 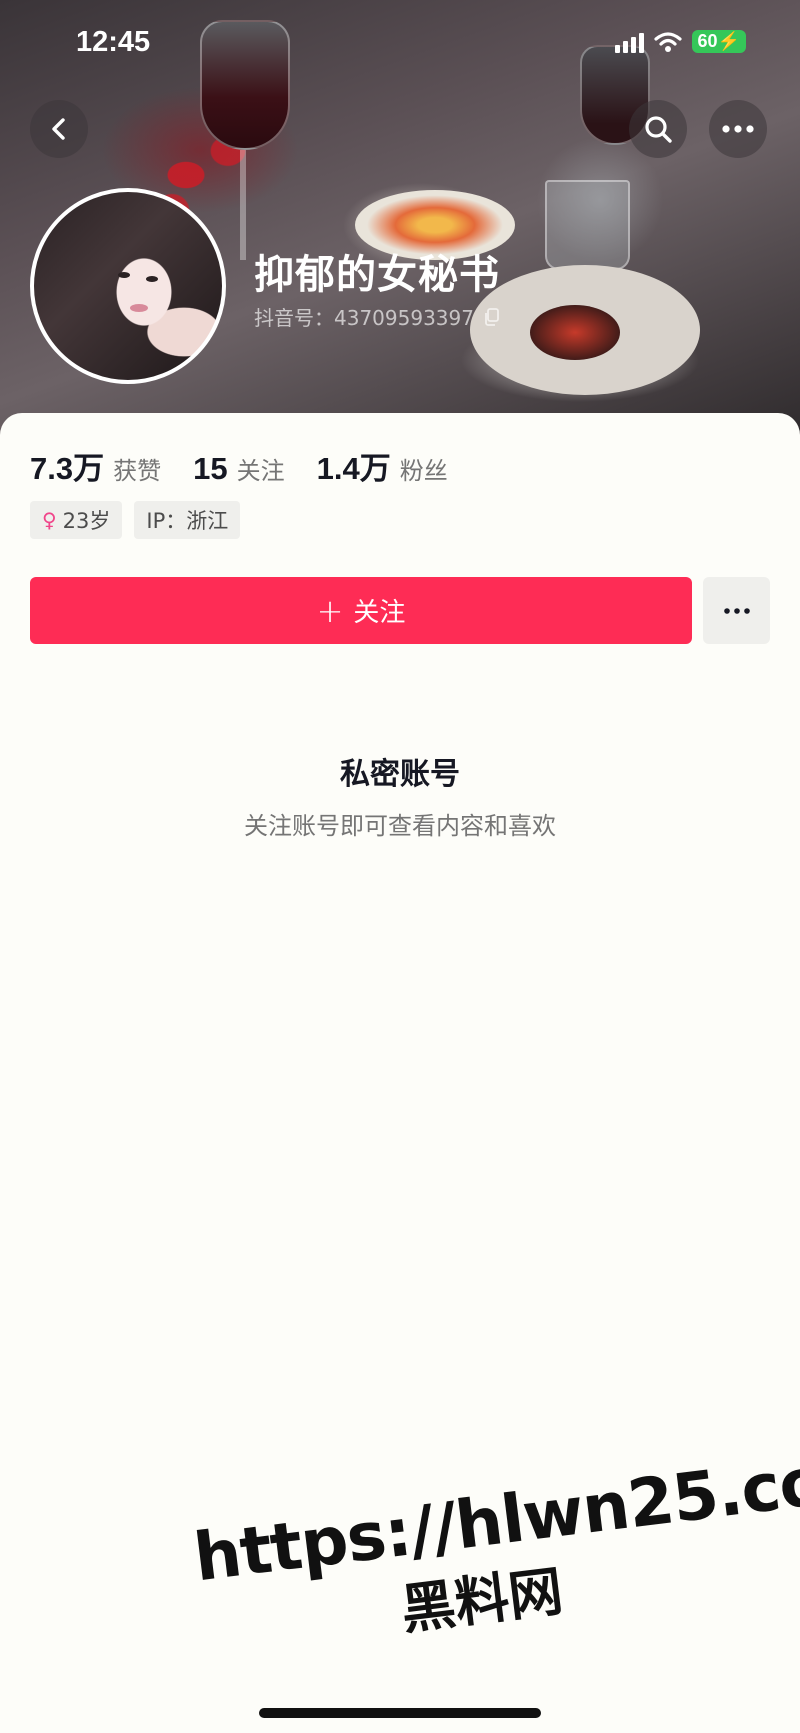 What do you see at coordinates (728, 41) in the screenshot?
I see `charging-bolt-icon: ⚡` at bounding box center [728, 41].